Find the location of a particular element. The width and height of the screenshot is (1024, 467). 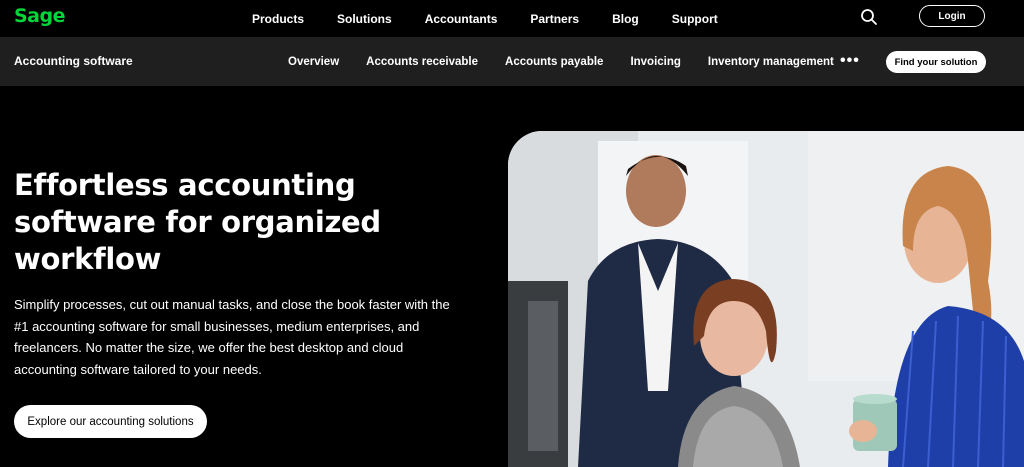

sage-logo: Sage is located at coordinates (40, 16).